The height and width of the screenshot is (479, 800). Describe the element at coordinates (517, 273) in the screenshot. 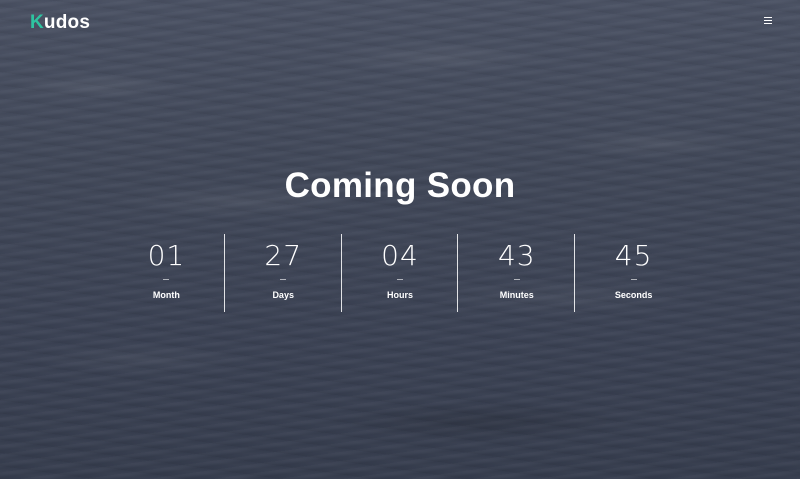

I see `countdown-minutes: 43 Minutes` at that location.